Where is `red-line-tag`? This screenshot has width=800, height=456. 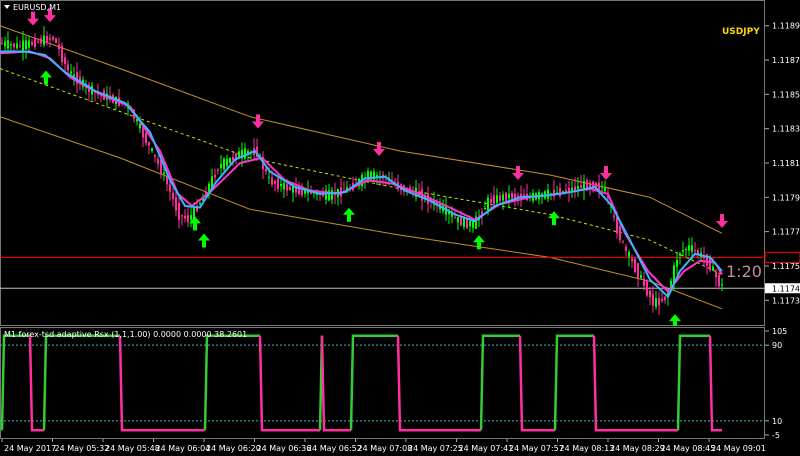
red-line-tag is located at coordinates (782, 257).